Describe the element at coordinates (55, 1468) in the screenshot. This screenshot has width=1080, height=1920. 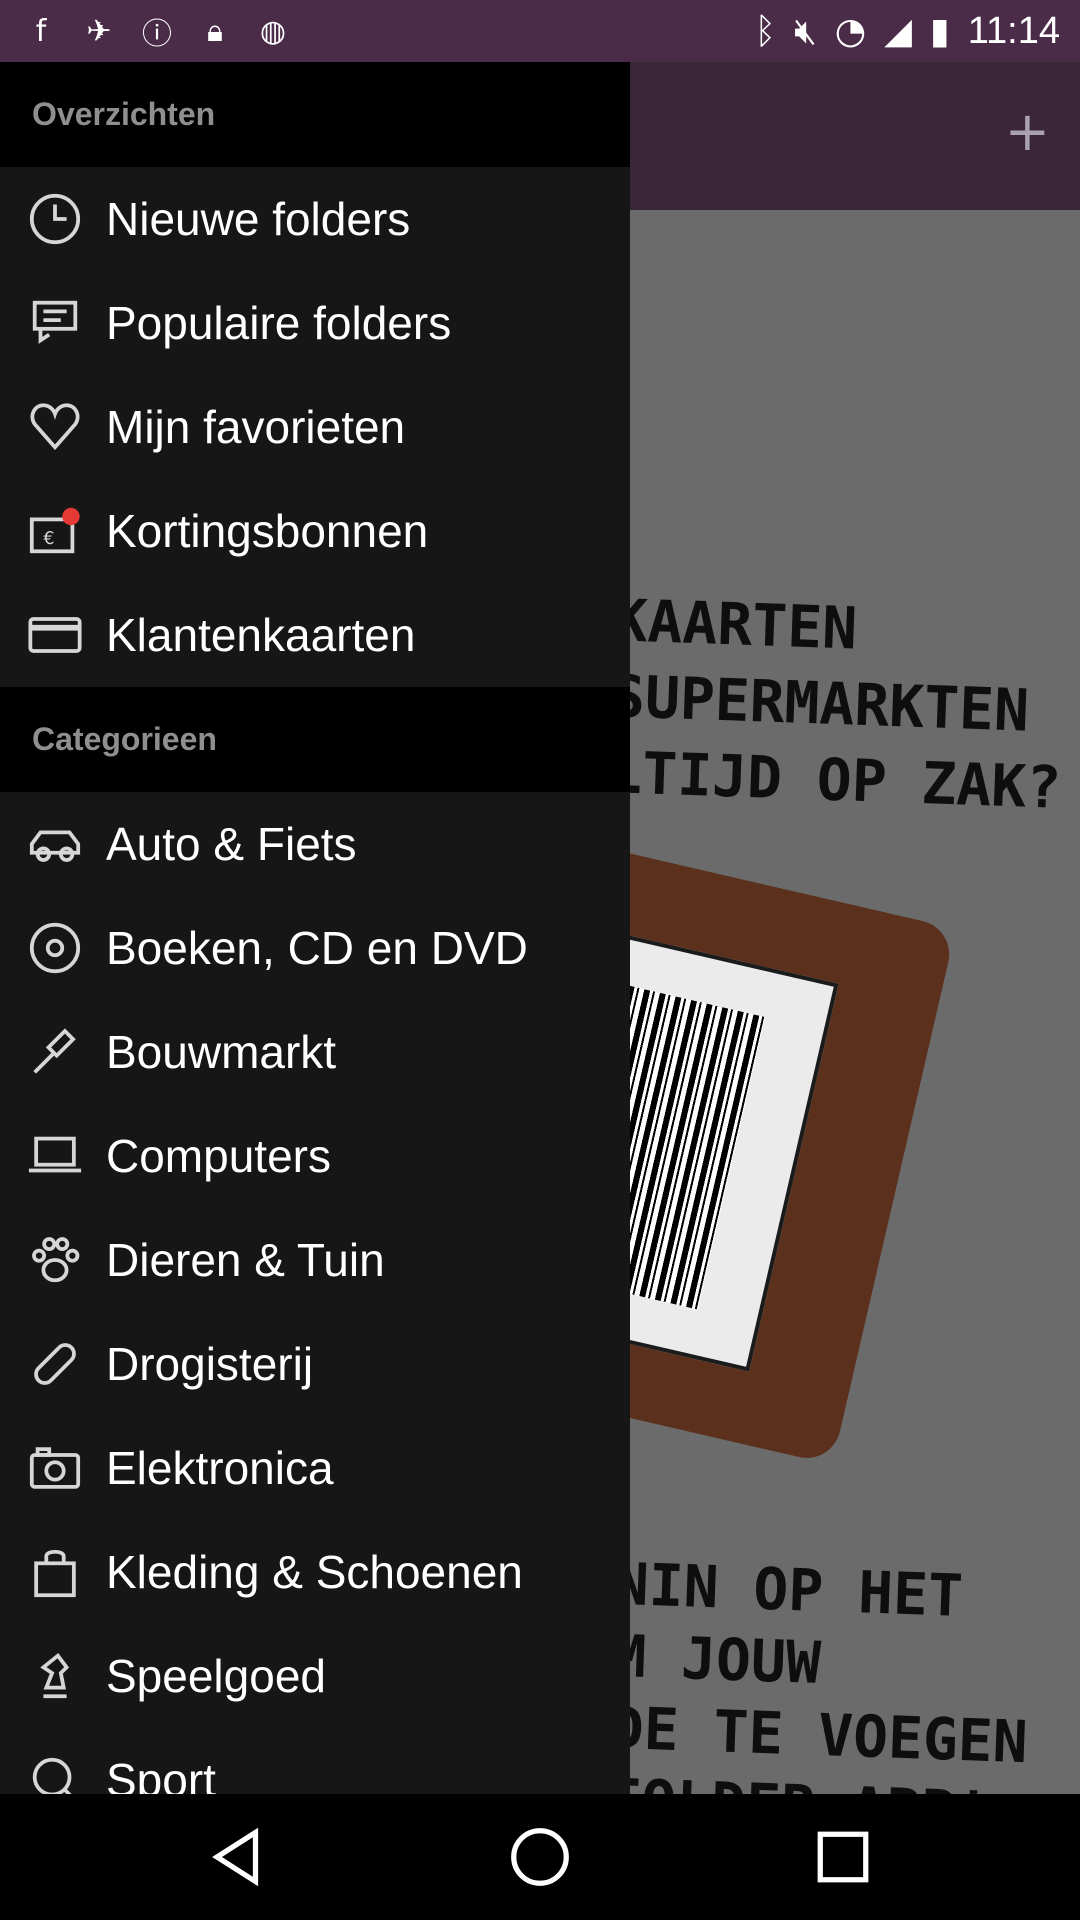
I see `camera-icon` at that location.